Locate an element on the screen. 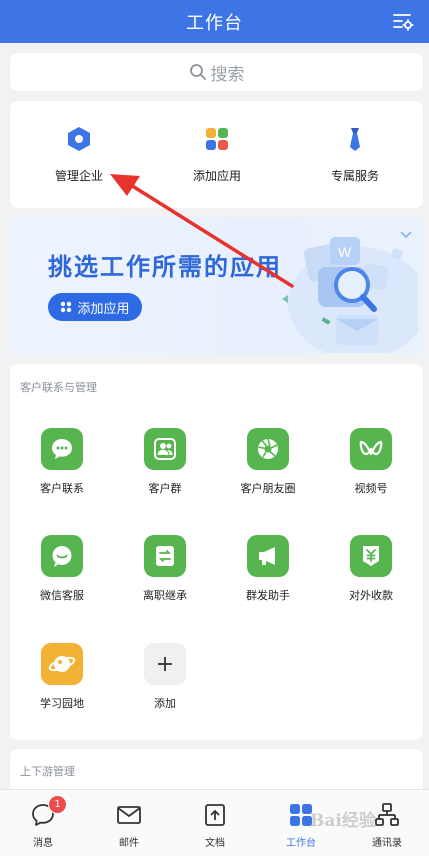  list-settings-icon is located at coordinates (403, 22).